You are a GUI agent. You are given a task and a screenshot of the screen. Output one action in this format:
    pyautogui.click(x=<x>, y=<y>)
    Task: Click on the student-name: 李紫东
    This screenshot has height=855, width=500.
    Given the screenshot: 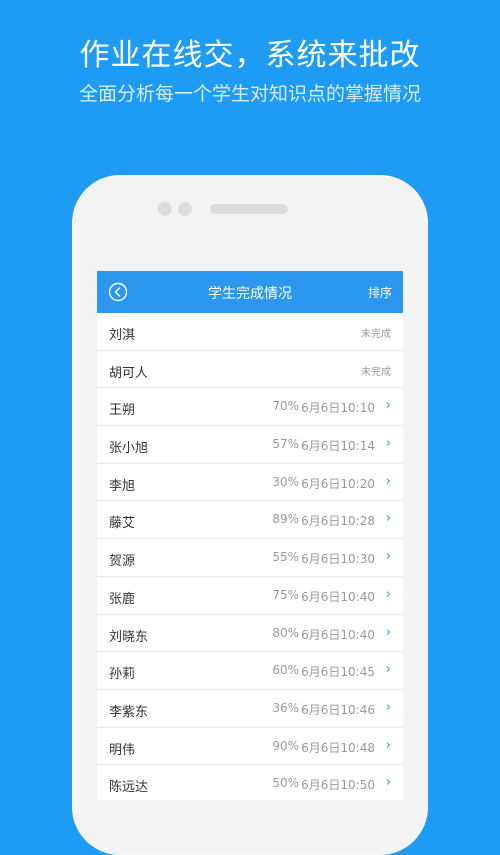 What is the action you would take?
    pyautogui.click(x=129, y=712)
    